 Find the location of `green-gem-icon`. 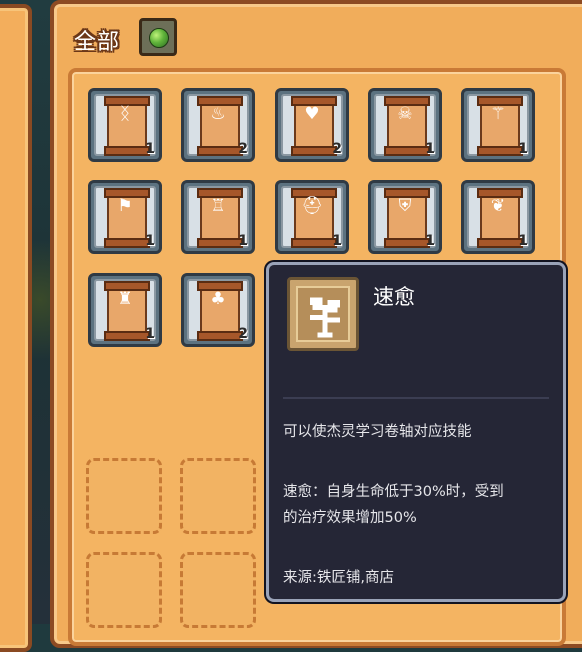

green-gem-icon is located at coordinates (159, 38).